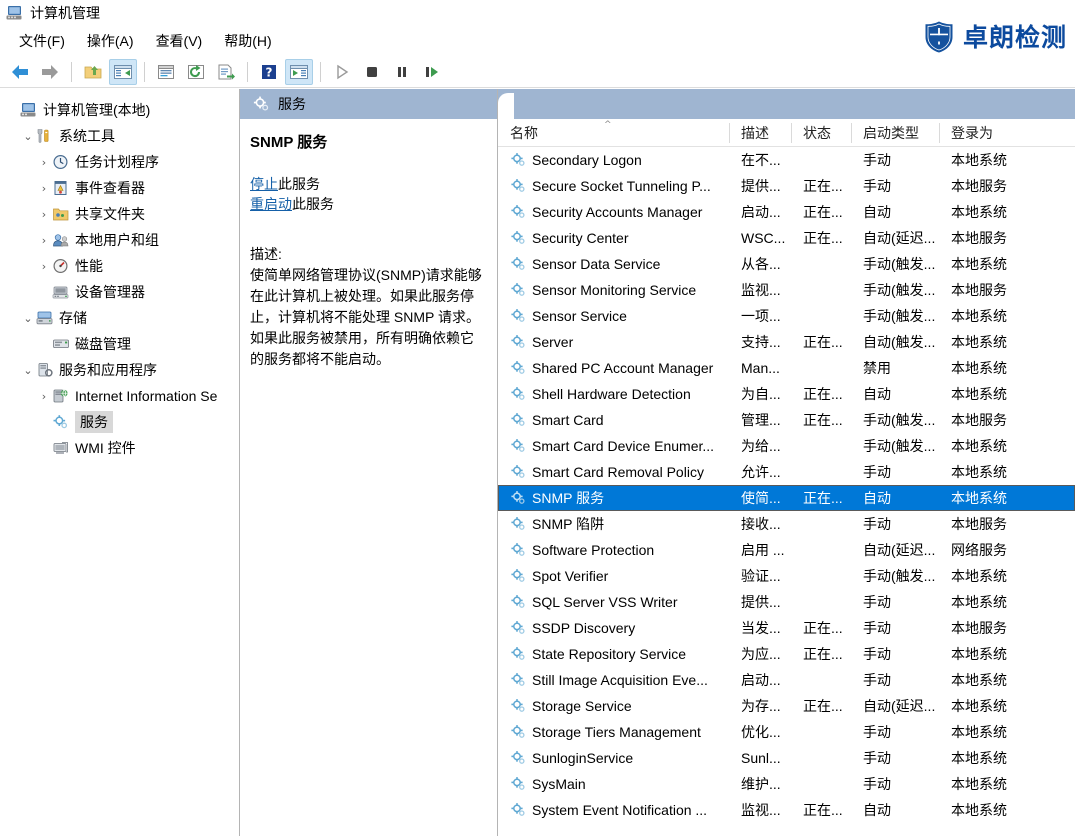 The image size is (1075, 836). Describe the element at coordinates (895, 133) in the screenshot. I see `column-startup-type: 启动类型` at that location.